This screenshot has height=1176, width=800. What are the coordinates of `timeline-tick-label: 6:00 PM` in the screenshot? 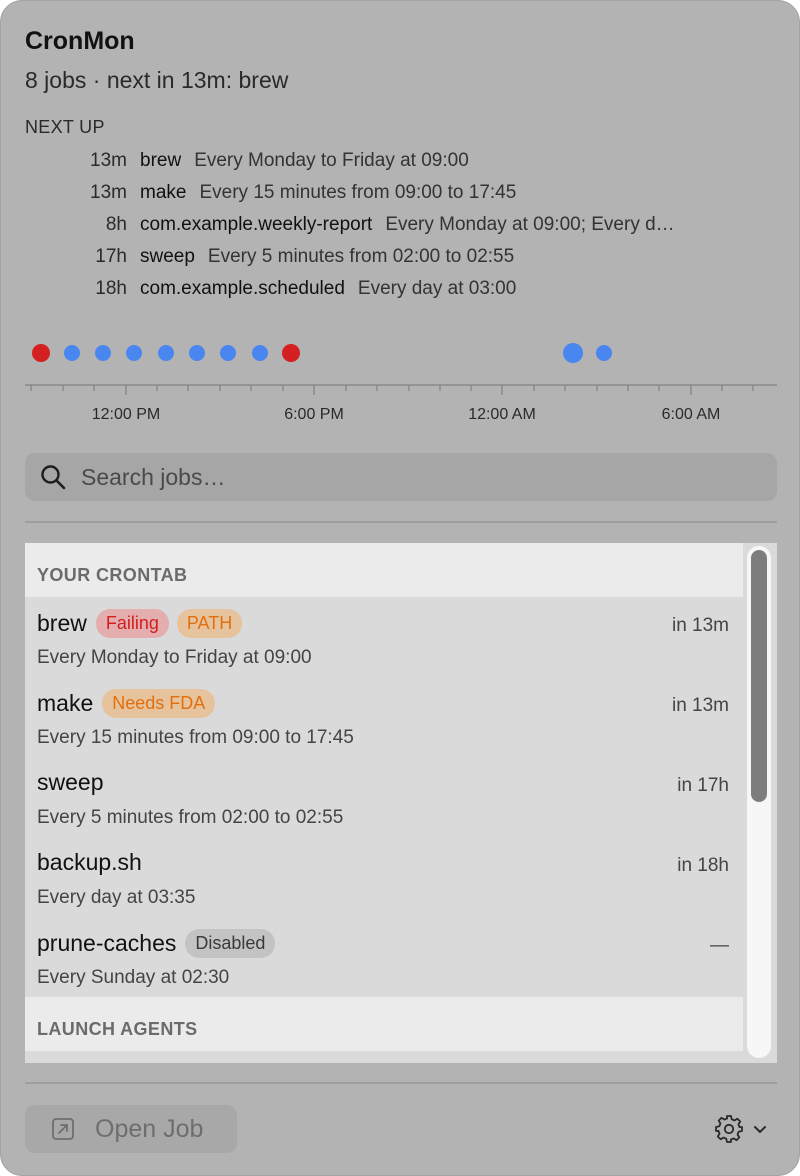 It's located at (314, 414).